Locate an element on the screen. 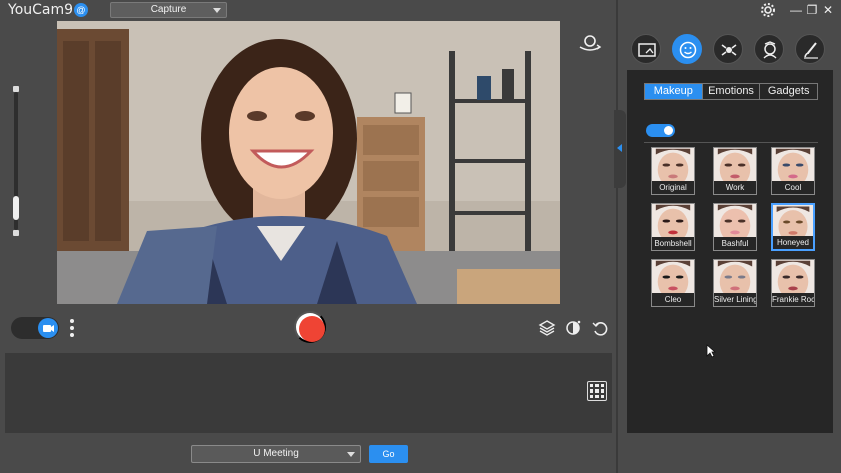 The height and width of the screenshot is (473, 841). zoom-out-icon is located at coordinates (16, 233).